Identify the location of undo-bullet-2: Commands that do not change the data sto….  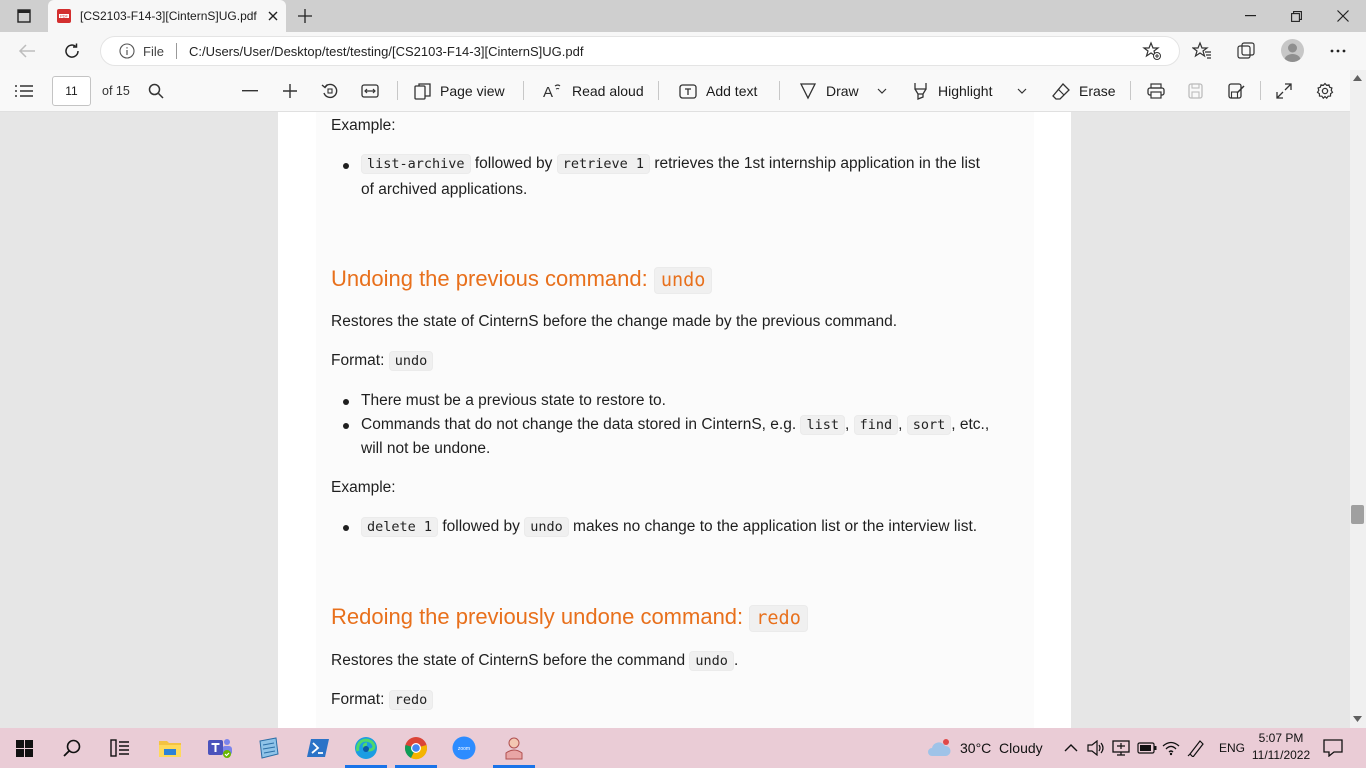
(675, 425).